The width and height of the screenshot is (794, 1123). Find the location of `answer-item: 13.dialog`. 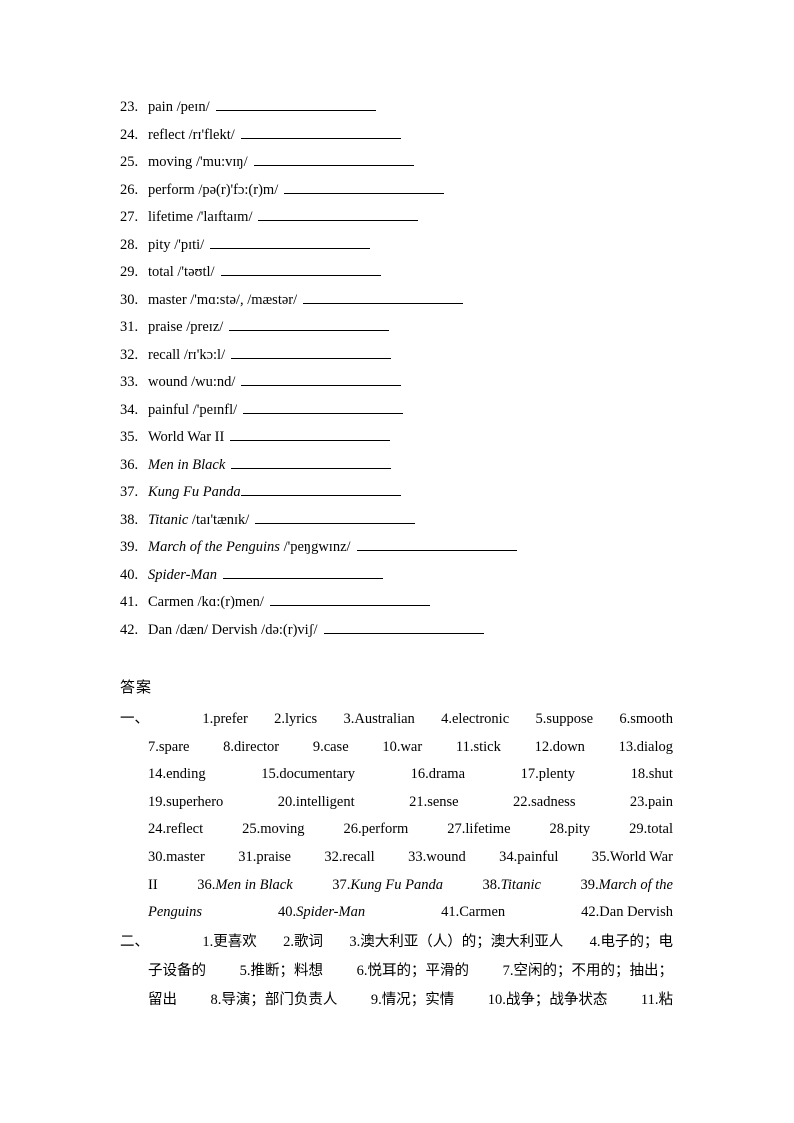

answer-item: 13.dialog is located at coordinates (645, 746).